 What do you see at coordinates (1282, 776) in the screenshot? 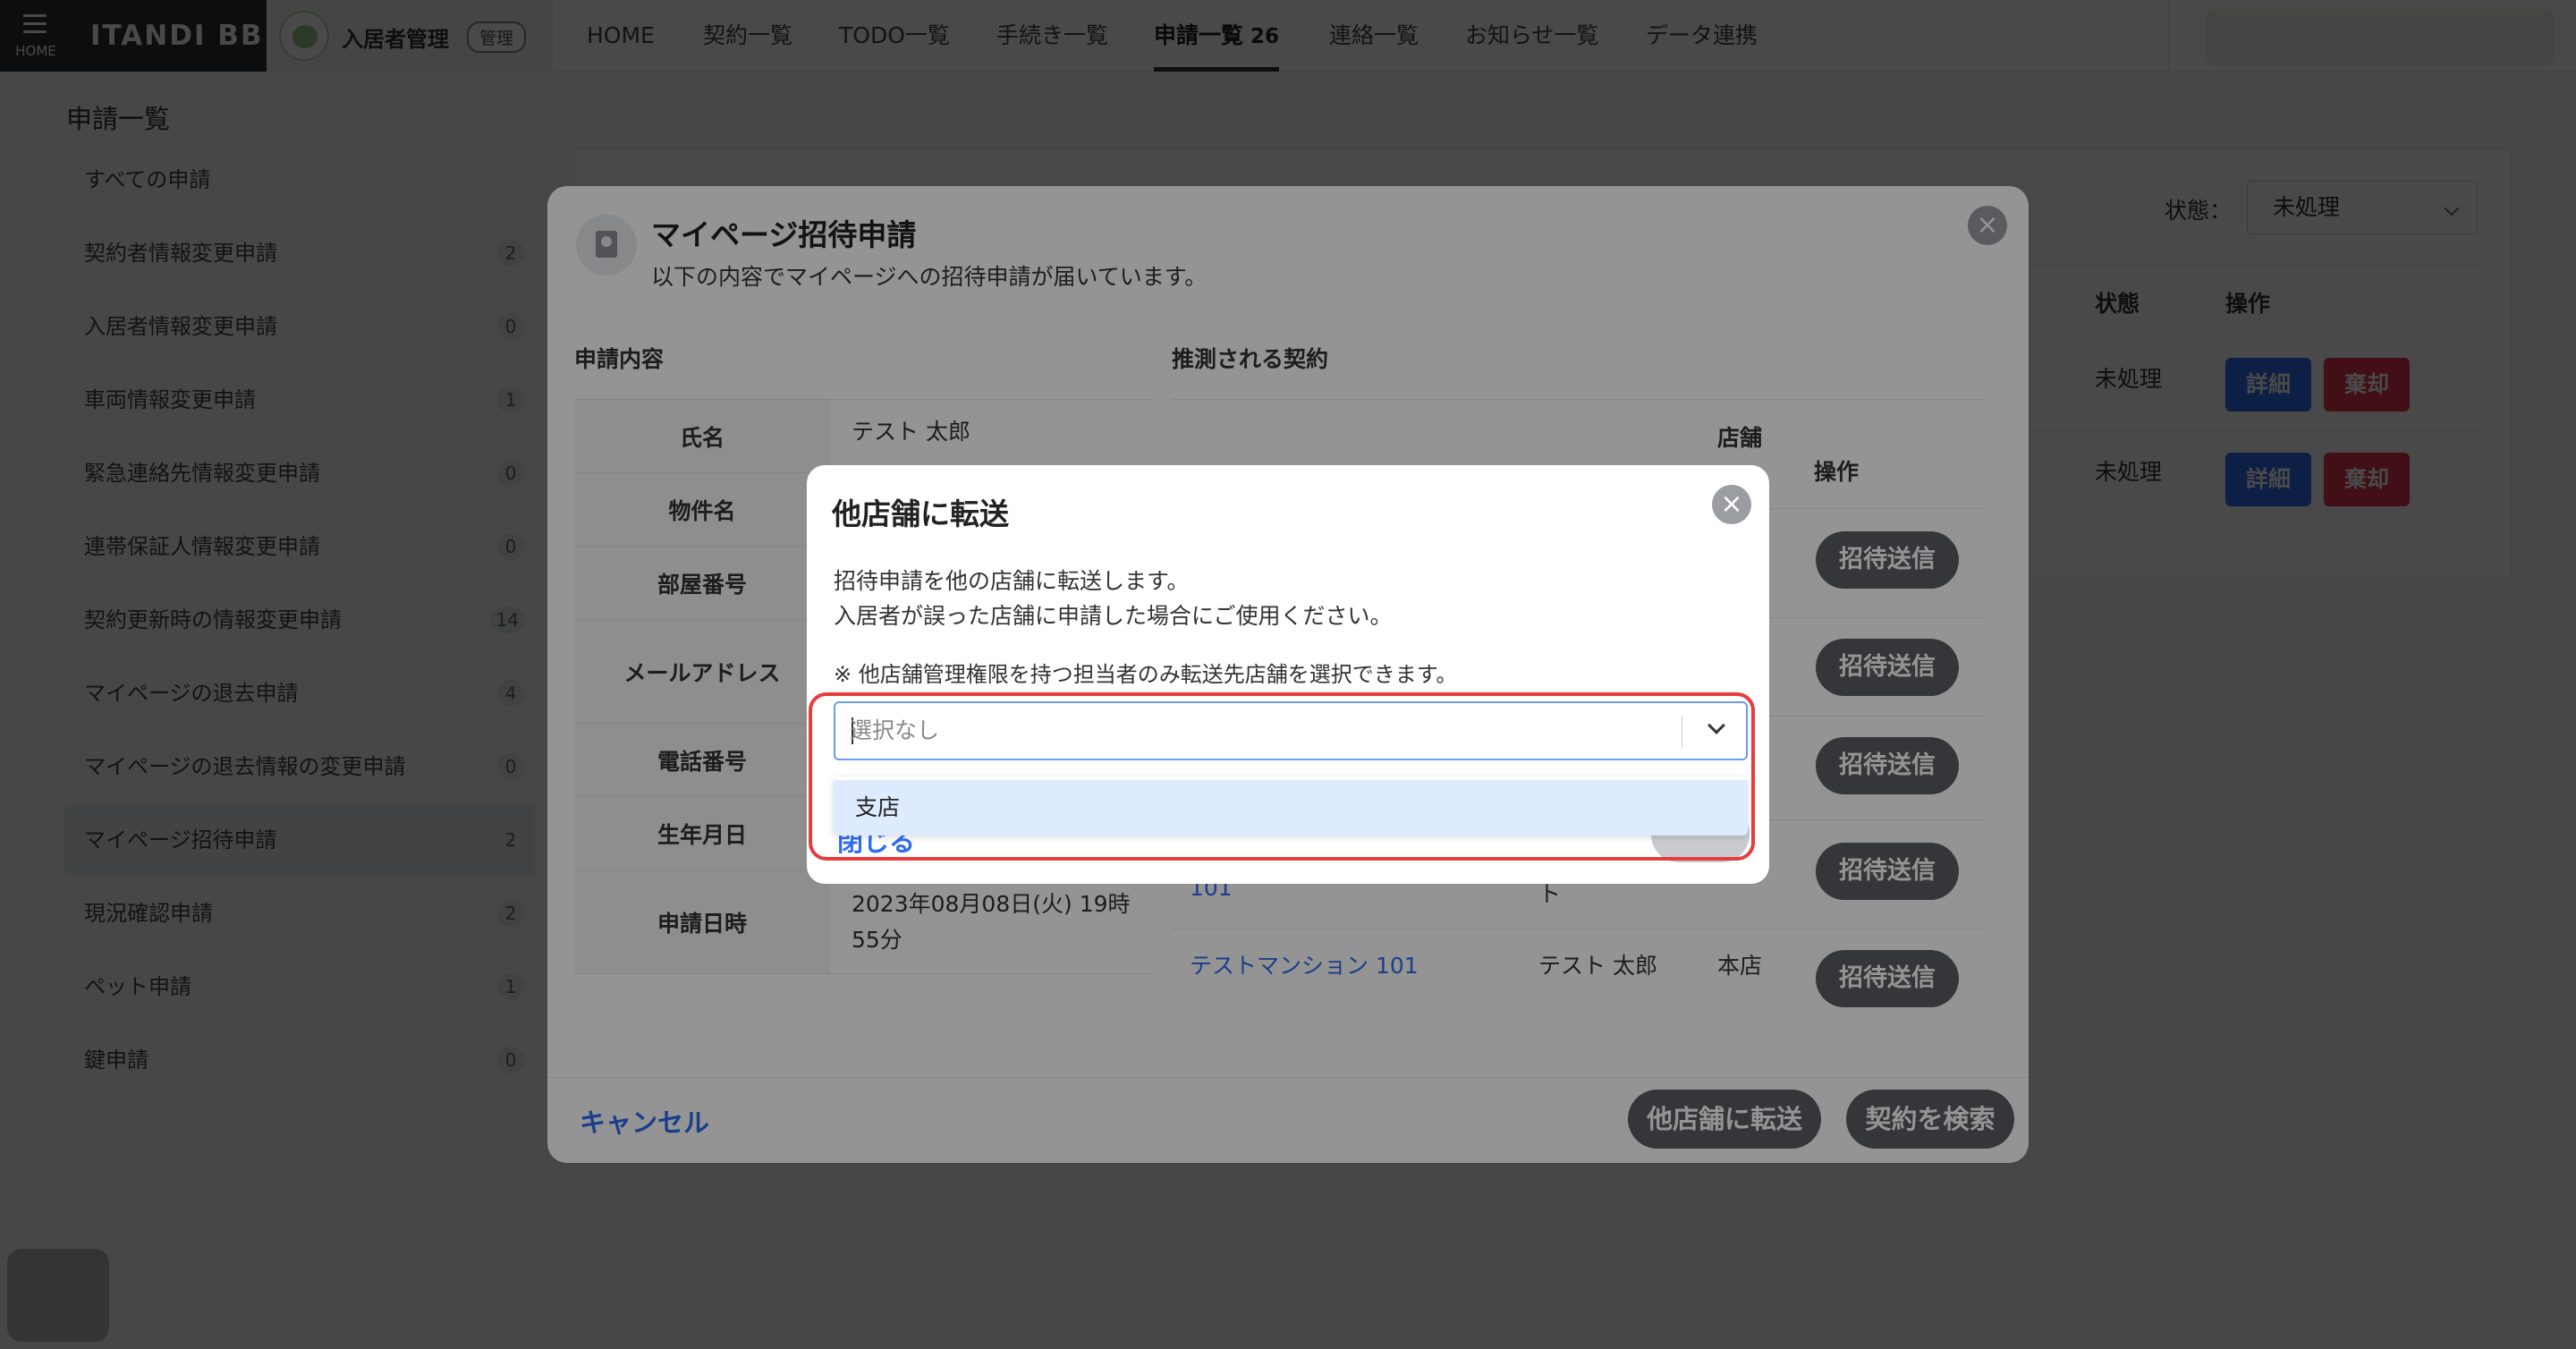
I see `annotation-highlight` at bounding box center [1282, 776].